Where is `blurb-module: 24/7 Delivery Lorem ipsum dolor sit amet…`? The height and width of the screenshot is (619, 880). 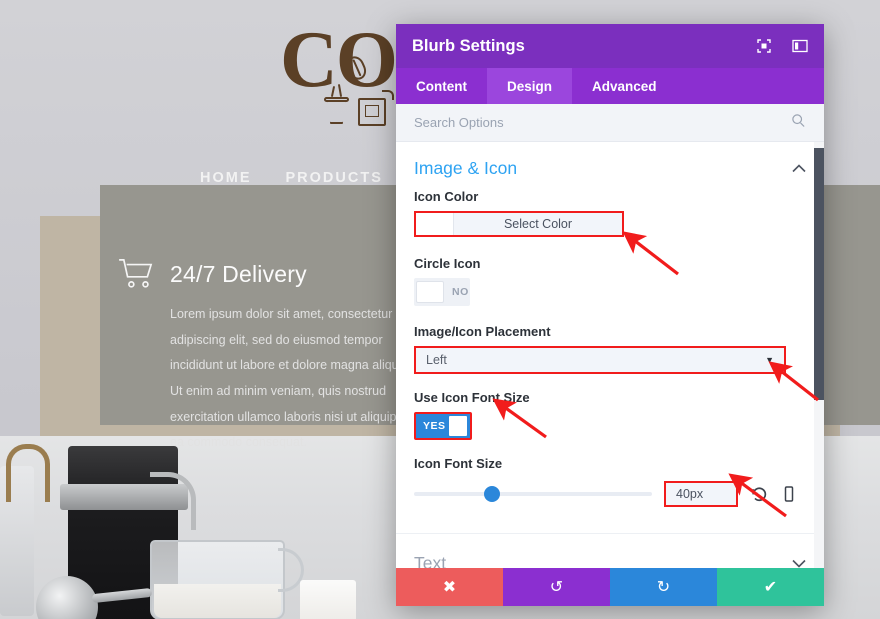 blurb-module: 24/7 Delivery Lorem ipsum dolor sit amet… is located at coordinates (268, 357).